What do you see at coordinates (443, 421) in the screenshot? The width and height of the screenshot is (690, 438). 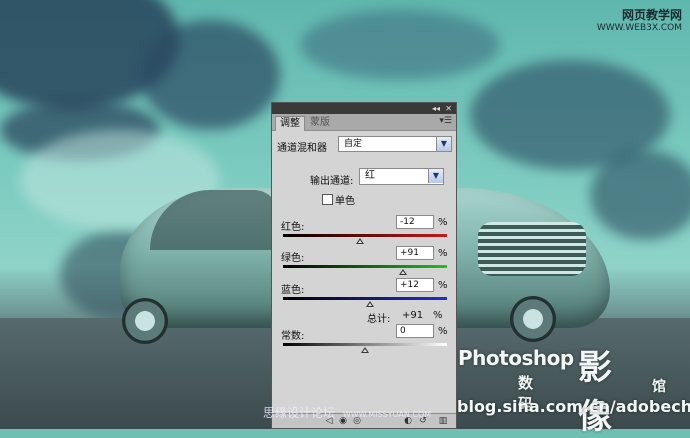 I see `trash-icon: ▥` at bounding box center [443, 421].